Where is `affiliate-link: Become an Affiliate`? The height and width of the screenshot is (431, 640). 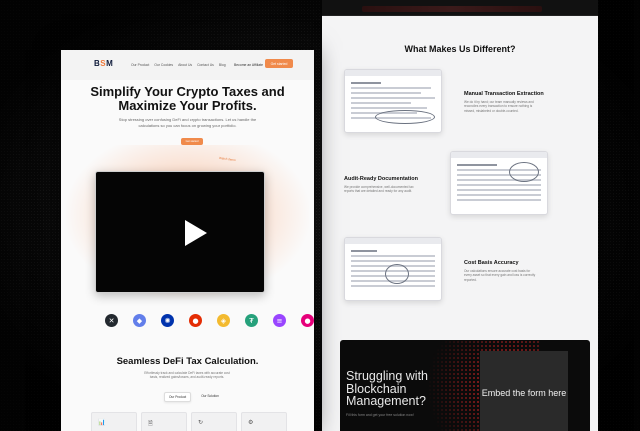 affiliate-link: Become an Affiliate is located at coordinates (248, 65).